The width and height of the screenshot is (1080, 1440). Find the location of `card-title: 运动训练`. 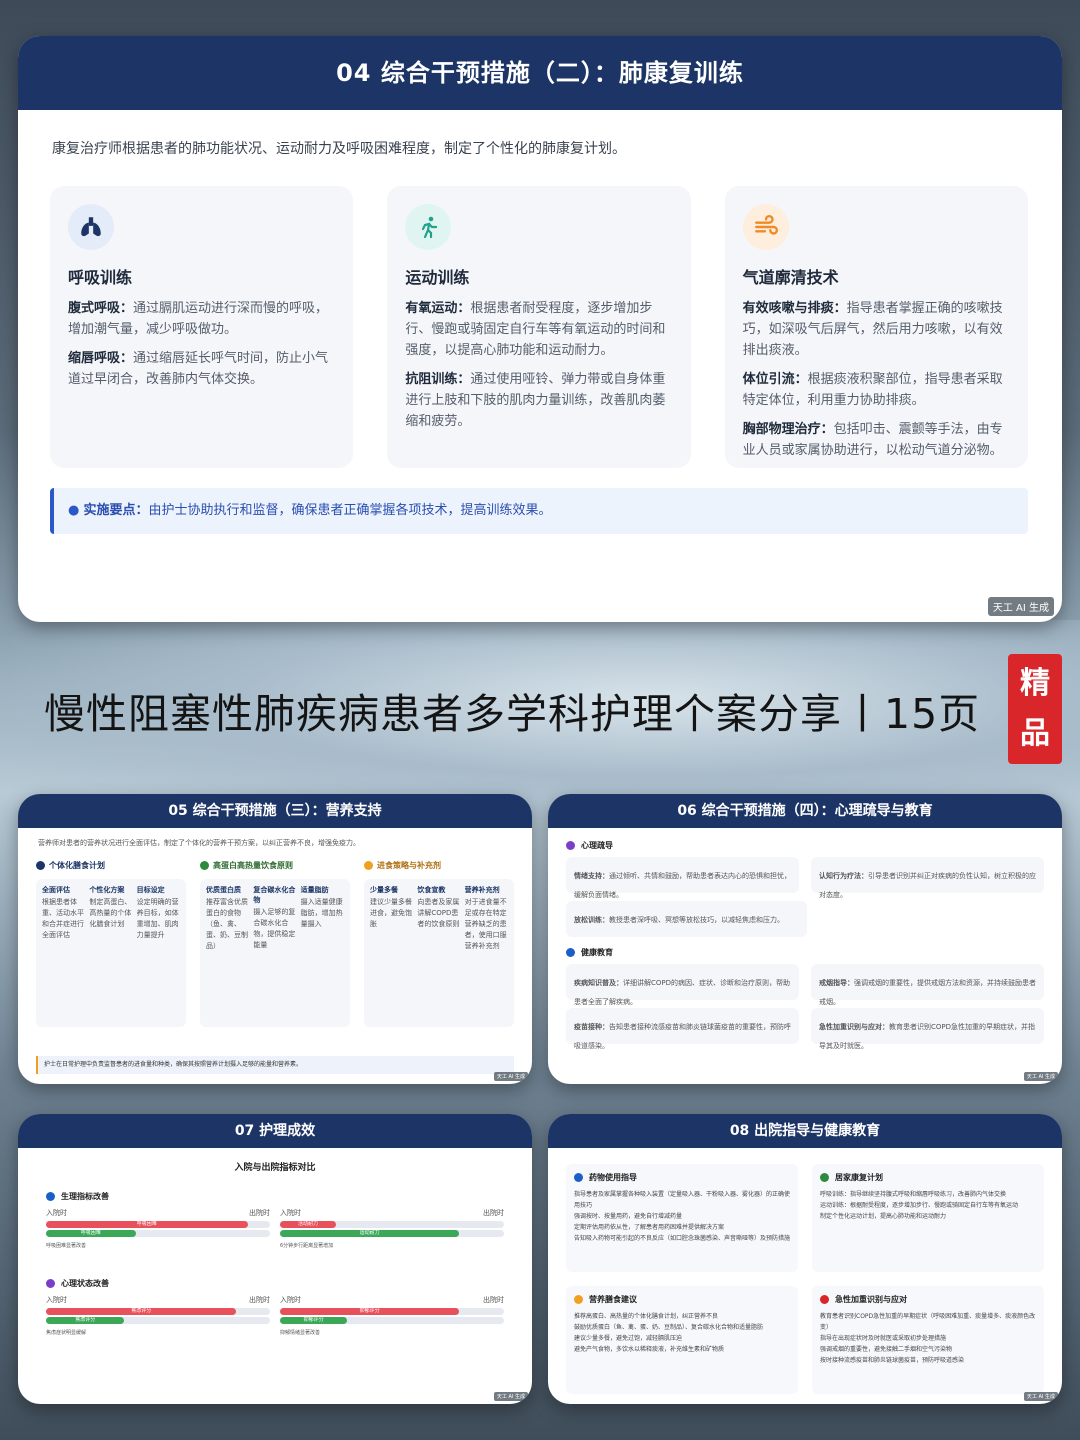

card-title: 运动训练 is located at coordinates (437, 277).